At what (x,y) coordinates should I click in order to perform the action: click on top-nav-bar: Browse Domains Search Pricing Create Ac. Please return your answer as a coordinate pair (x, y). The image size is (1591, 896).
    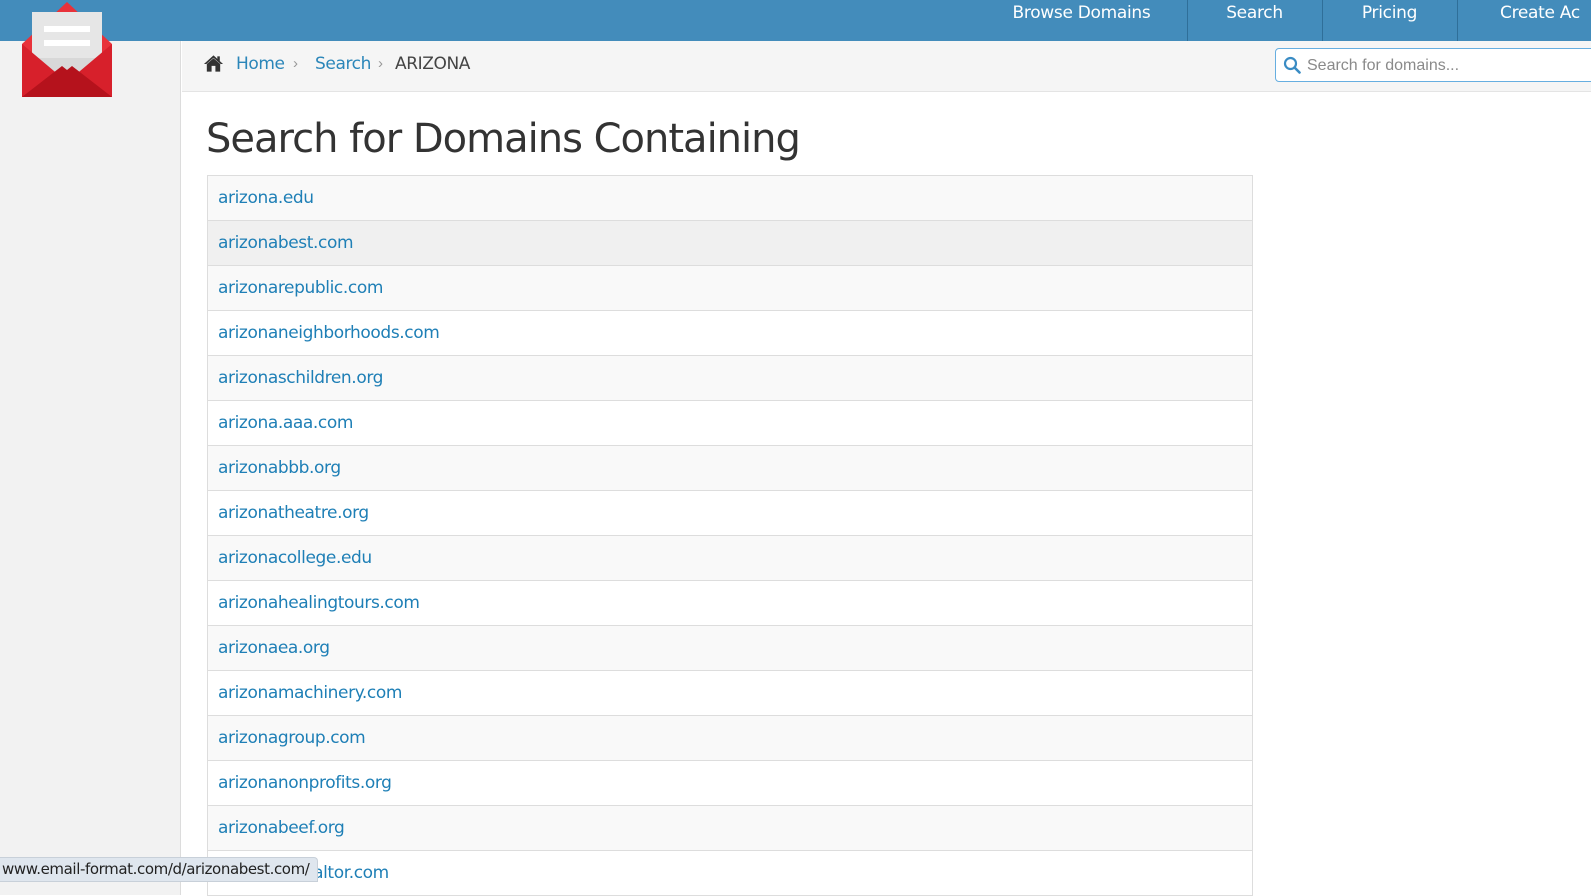
    Looking at the image, I should click on (795, 20).